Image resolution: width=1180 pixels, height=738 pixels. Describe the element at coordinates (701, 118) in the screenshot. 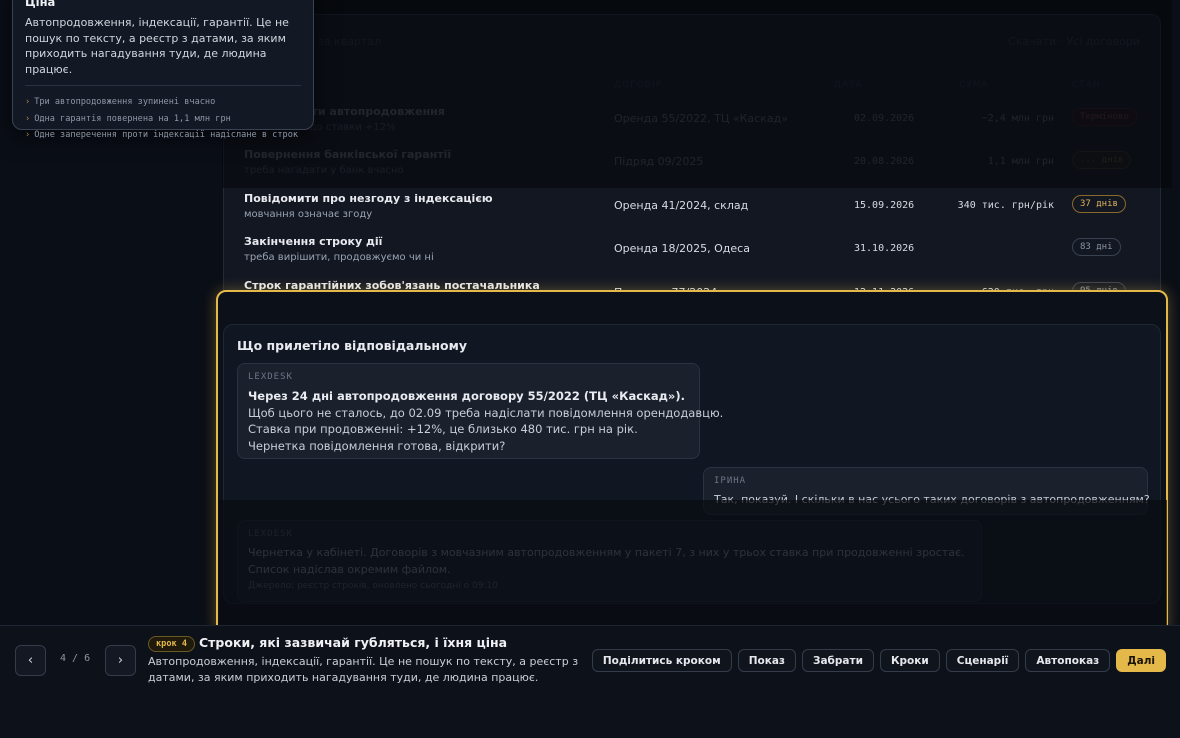

I see `row-contract: Оренда 55/2022, ТЦ «Каскад»` at that location.